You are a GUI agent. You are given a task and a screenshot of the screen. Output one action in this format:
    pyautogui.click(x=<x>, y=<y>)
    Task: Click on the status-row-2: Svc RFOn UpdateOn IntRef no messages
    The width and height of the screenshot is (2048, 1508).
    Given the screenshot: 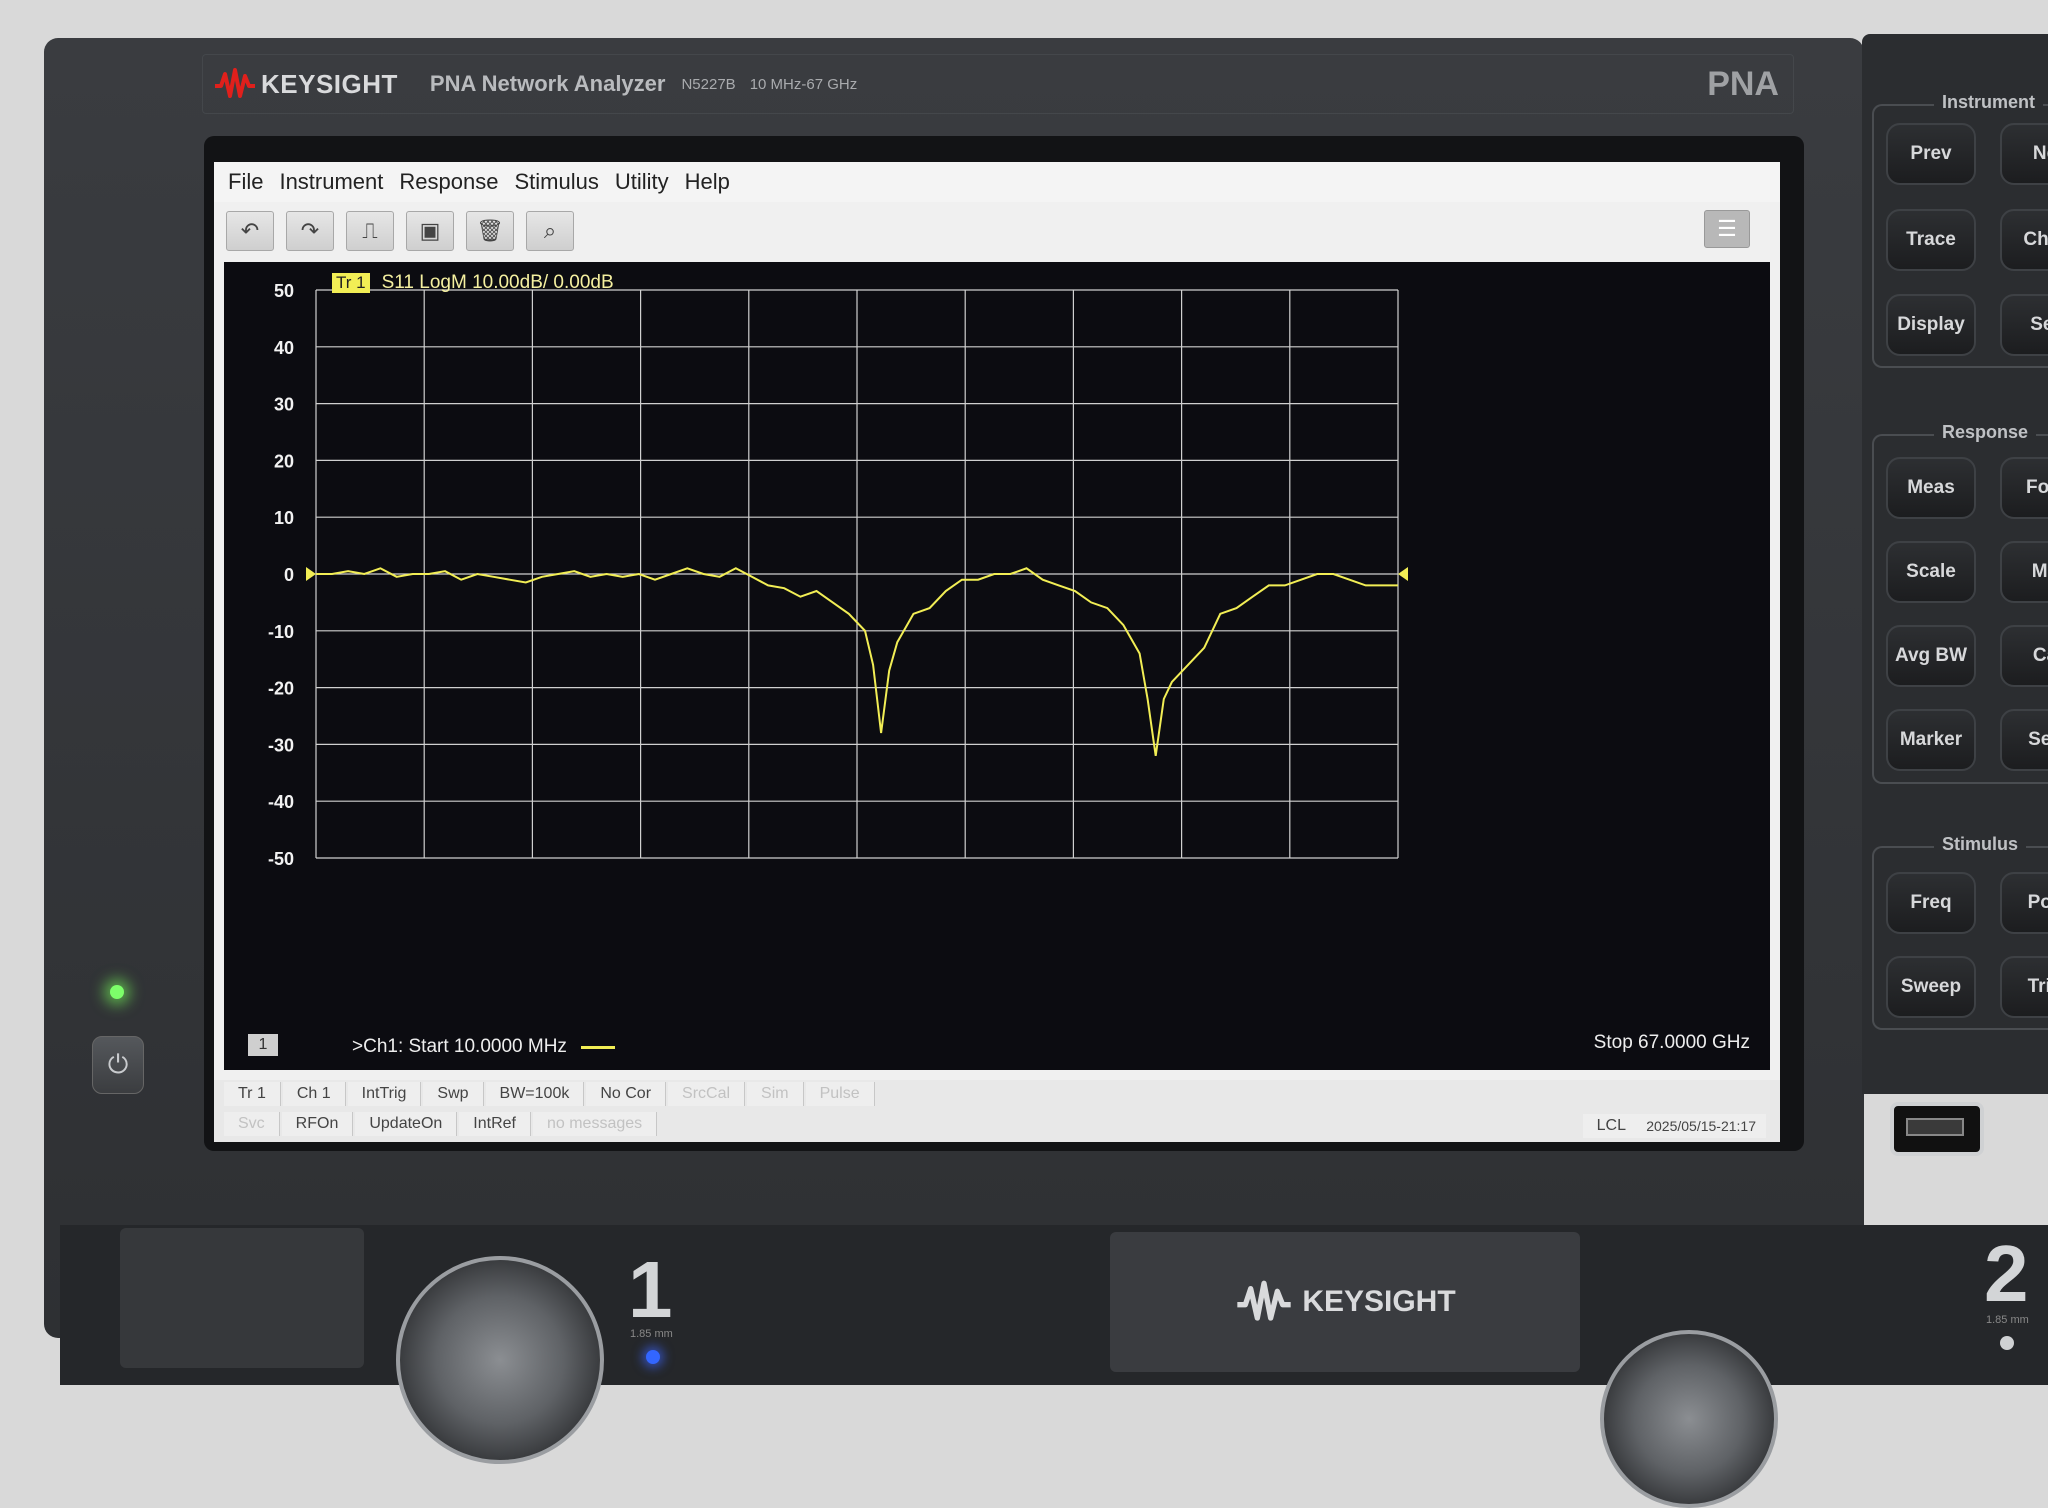 What is the action you would take?
    pyautogui.click(x=441, y=1124)
    